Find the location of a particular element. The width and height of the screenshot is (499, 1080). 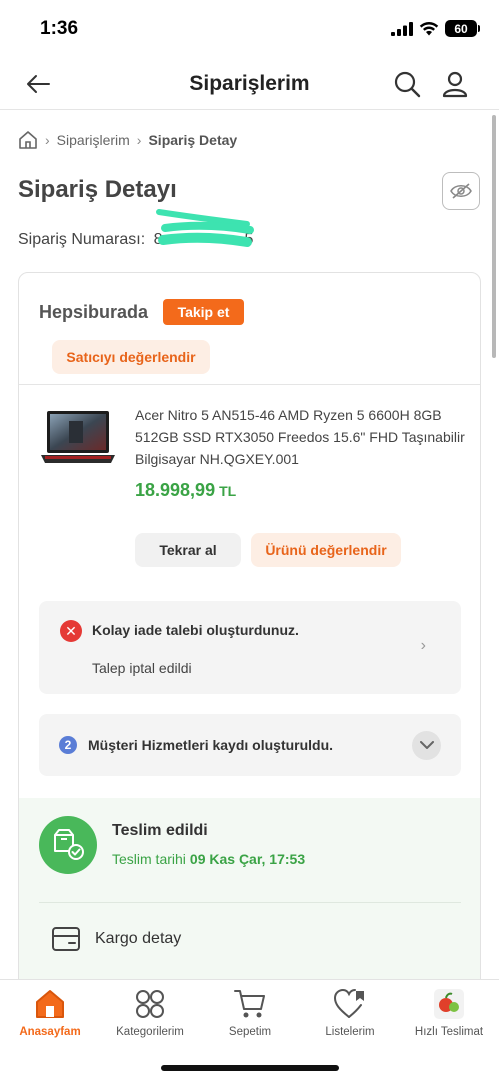

tab-categories-label: Kategorilerim is located at coordinates (150, 1032).